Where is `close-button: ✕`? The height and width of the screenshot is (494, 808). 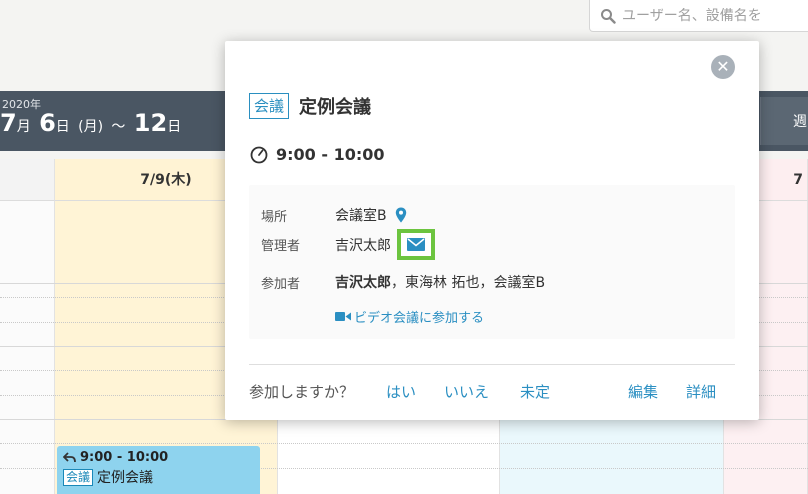
close-button: ✕ is located at coordinates (723, 67).